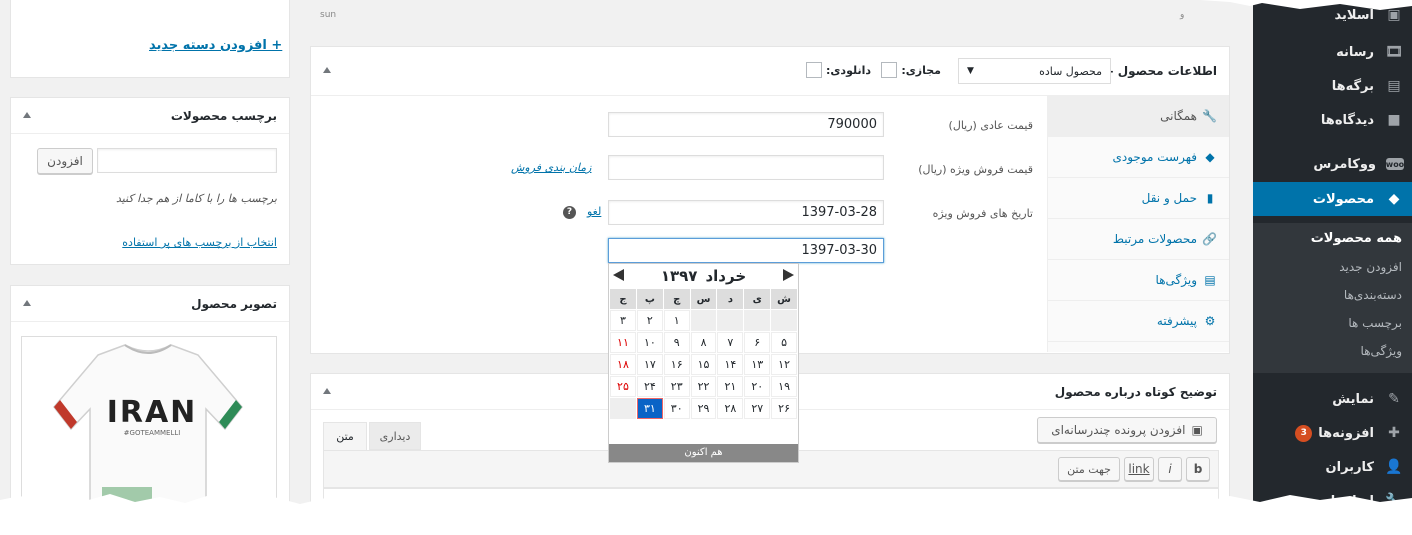 This screenshot has height=535, width=1412. Describe the element at coordinates (649, 386) in the screenshot. I see `calendar-day: ۲۴` at that location.